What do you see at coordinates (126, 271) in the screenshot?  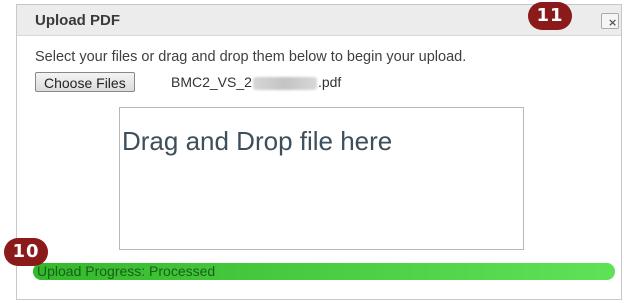 I see `upload-progress-label: Upload Progress: Processed` at bounding box center [126, 271].